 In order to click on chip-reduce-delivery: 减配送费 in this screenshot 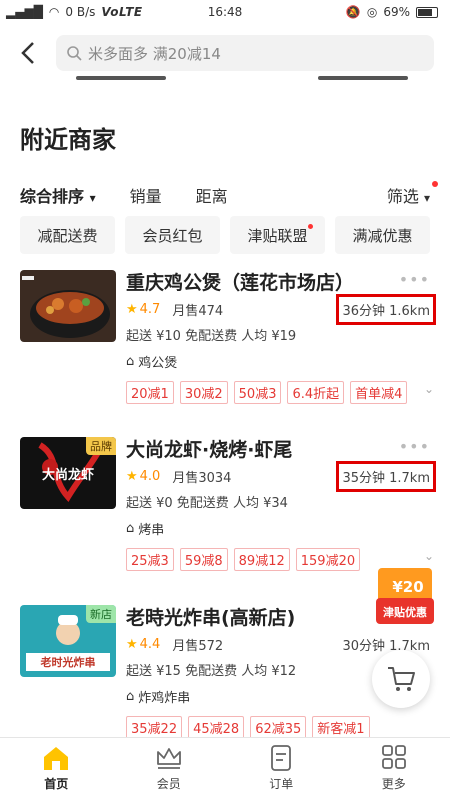, I will do `click(67, 235)`.